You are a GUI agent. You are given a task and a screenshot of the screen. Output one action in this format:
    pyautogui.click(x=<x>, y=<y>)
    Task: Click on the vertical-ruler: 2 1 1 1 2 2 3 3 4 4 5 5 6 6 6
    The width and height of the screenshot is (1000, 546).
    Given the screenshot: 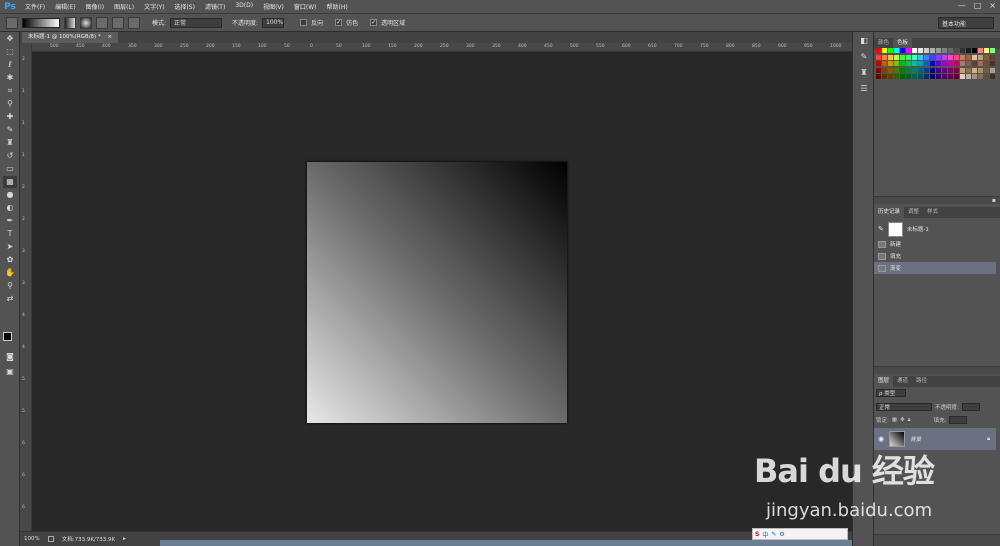 What is the action you would take?
    pyautogui.click(x=26, y=287)
    